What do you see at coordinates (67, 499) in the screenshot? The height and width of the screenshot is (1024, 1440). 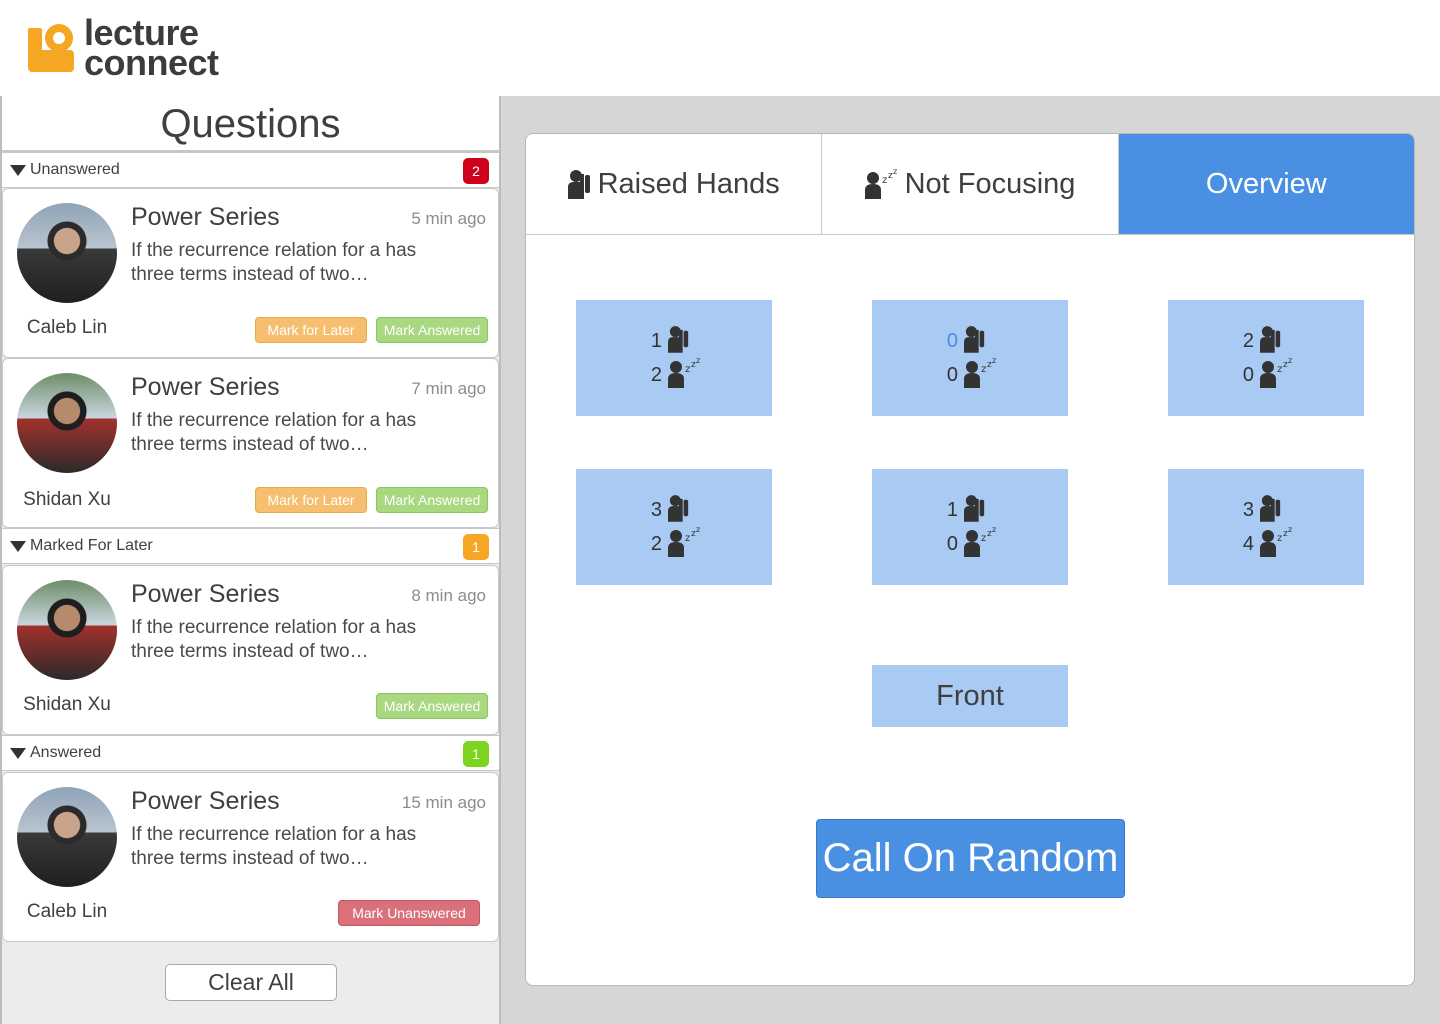 I see `author-name: Shidan Xu` at bounding box center [67, 499].